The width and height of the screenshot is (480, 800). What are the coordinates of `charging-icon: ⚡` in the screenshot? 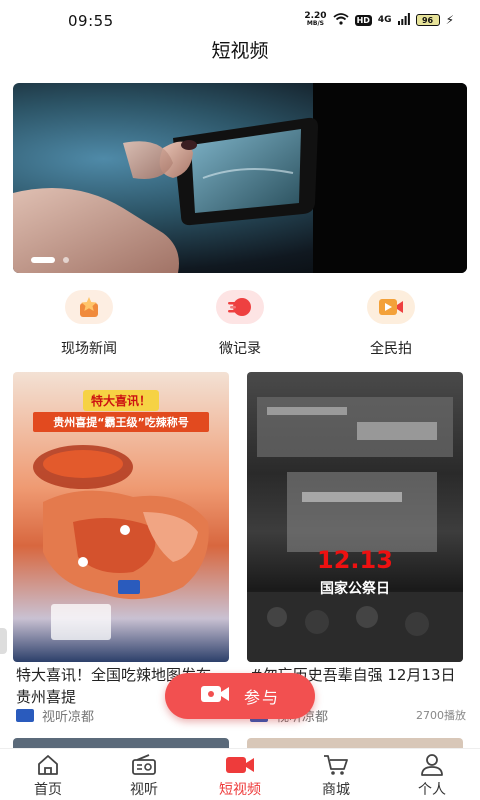 It's located at (449, 20).